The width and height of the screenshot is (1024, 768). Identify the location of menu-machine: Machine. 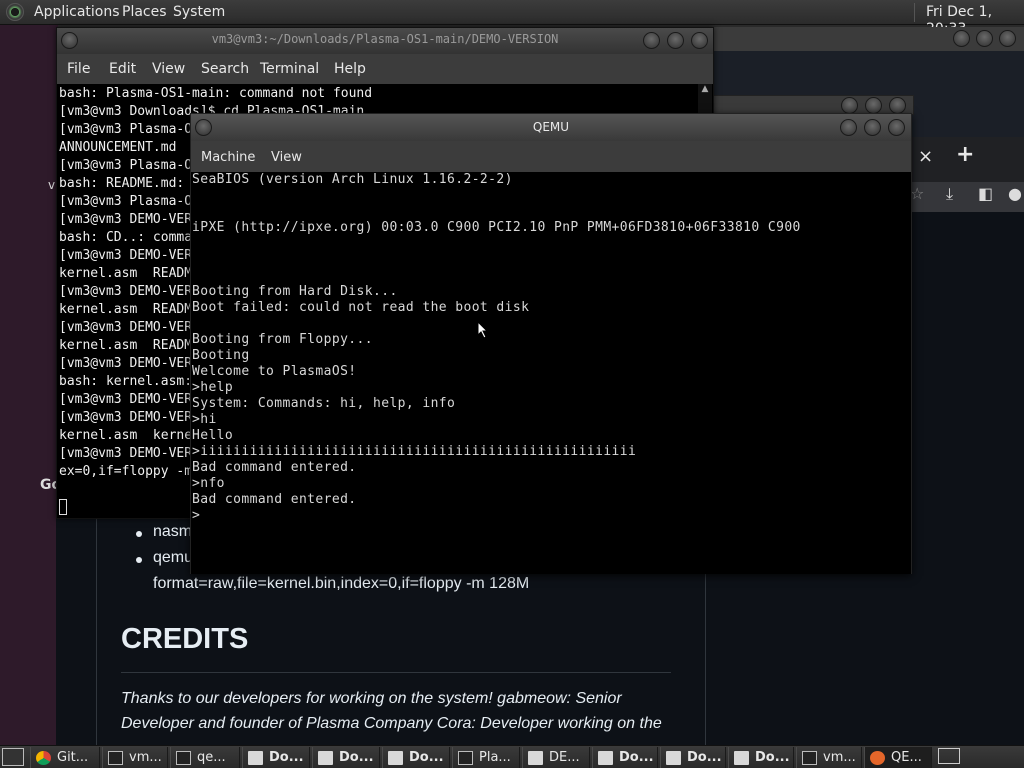
(228, 157).